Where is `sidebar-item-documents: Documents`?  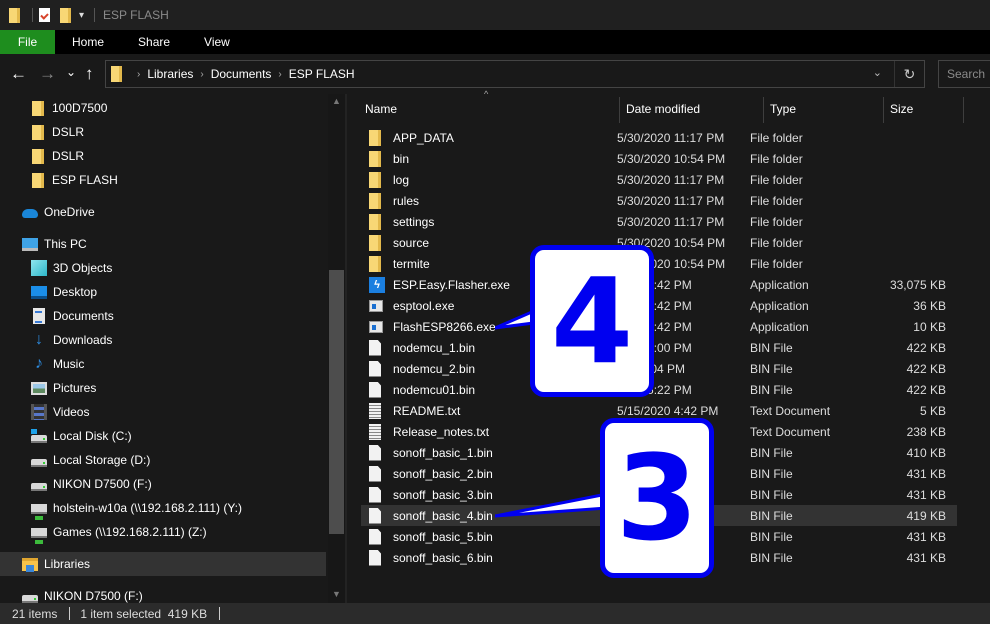 sidebar-item-documents: Documents is located at coordinates (72, 316).